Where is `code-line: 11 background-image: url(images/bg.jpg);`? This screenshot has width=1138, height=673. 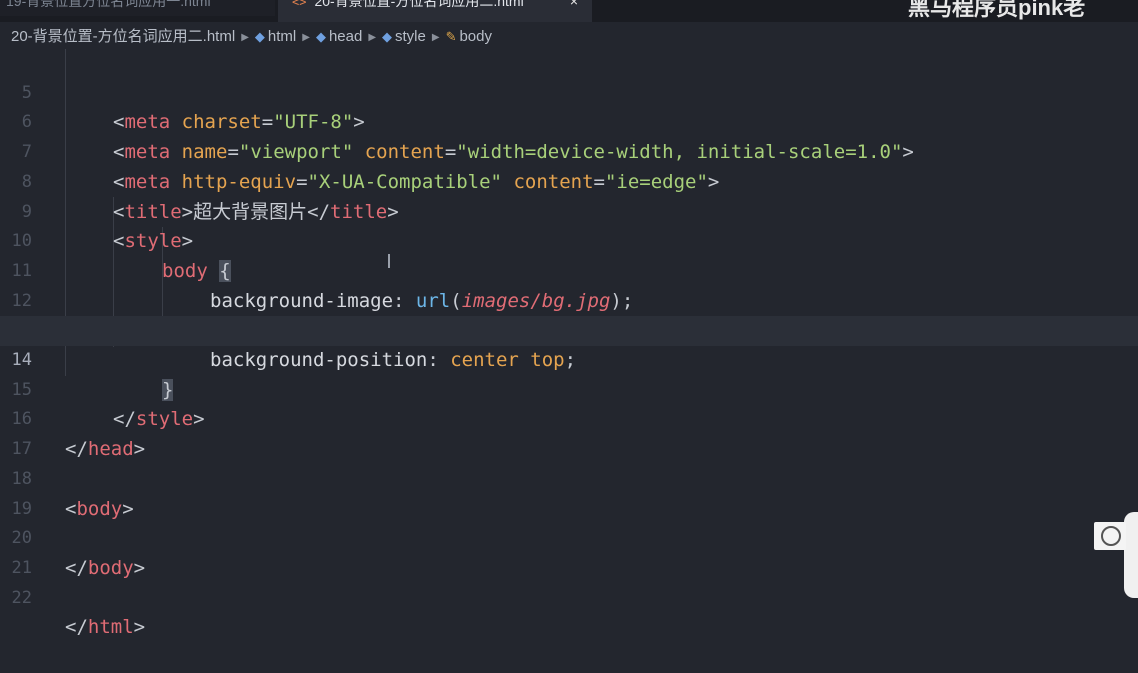 code-line: 11 background-image: url(images/bg.jpg); is located at coordinates (569, 269).